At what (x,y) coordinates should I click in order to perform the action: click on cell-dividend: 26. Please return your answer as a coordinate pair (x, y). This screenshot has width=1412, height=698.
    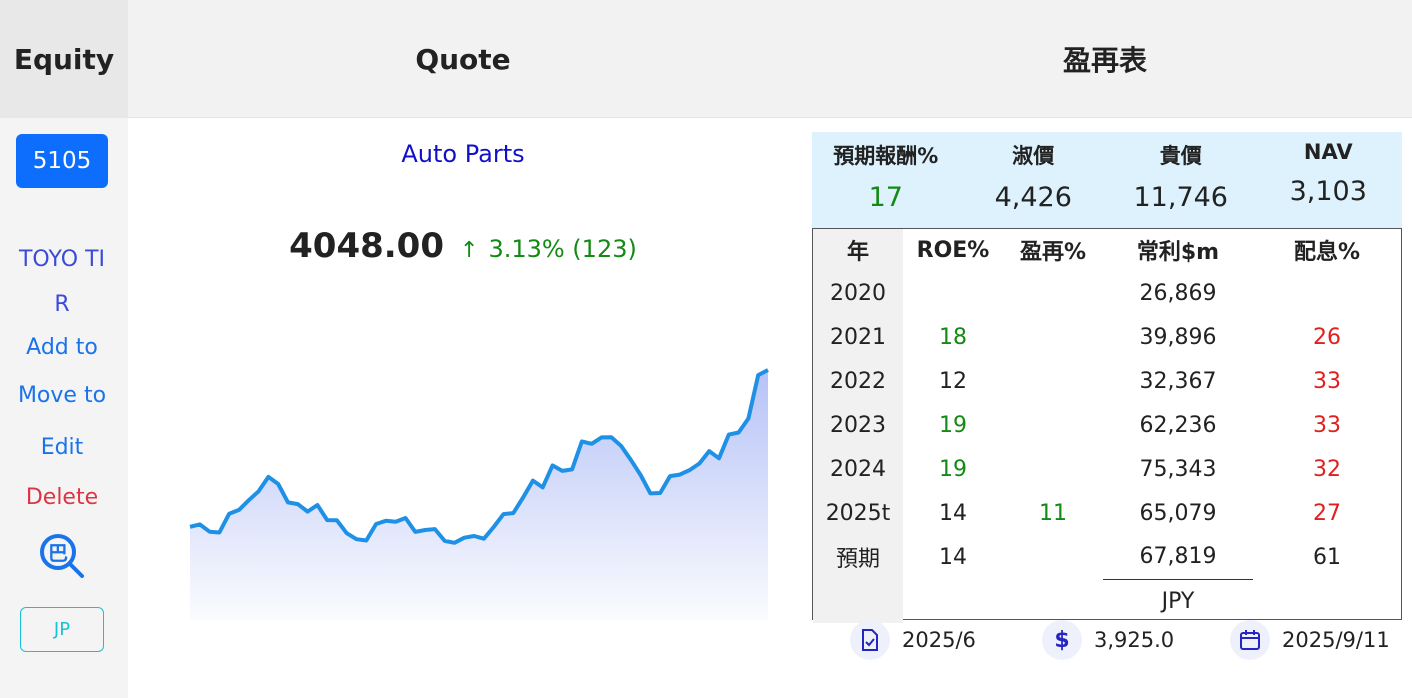
    Looking at the image, I should click on (1327, 337).